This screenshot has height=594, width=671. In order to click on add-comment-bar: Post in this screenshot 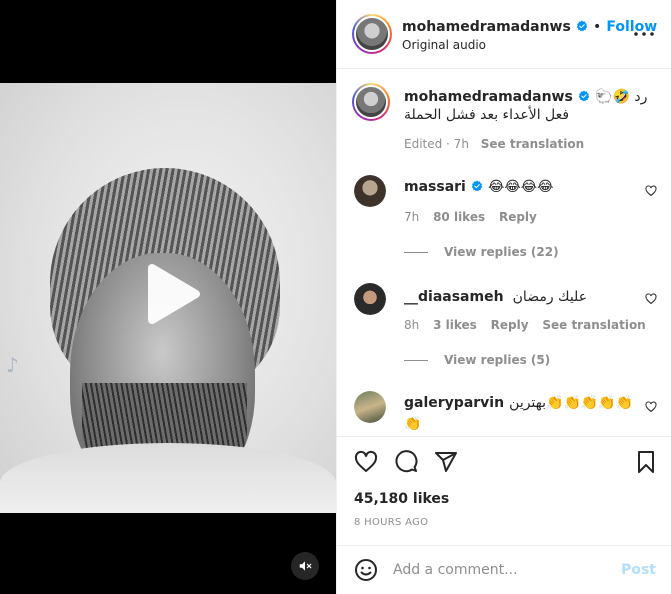, I will do `click(504, 569)`.